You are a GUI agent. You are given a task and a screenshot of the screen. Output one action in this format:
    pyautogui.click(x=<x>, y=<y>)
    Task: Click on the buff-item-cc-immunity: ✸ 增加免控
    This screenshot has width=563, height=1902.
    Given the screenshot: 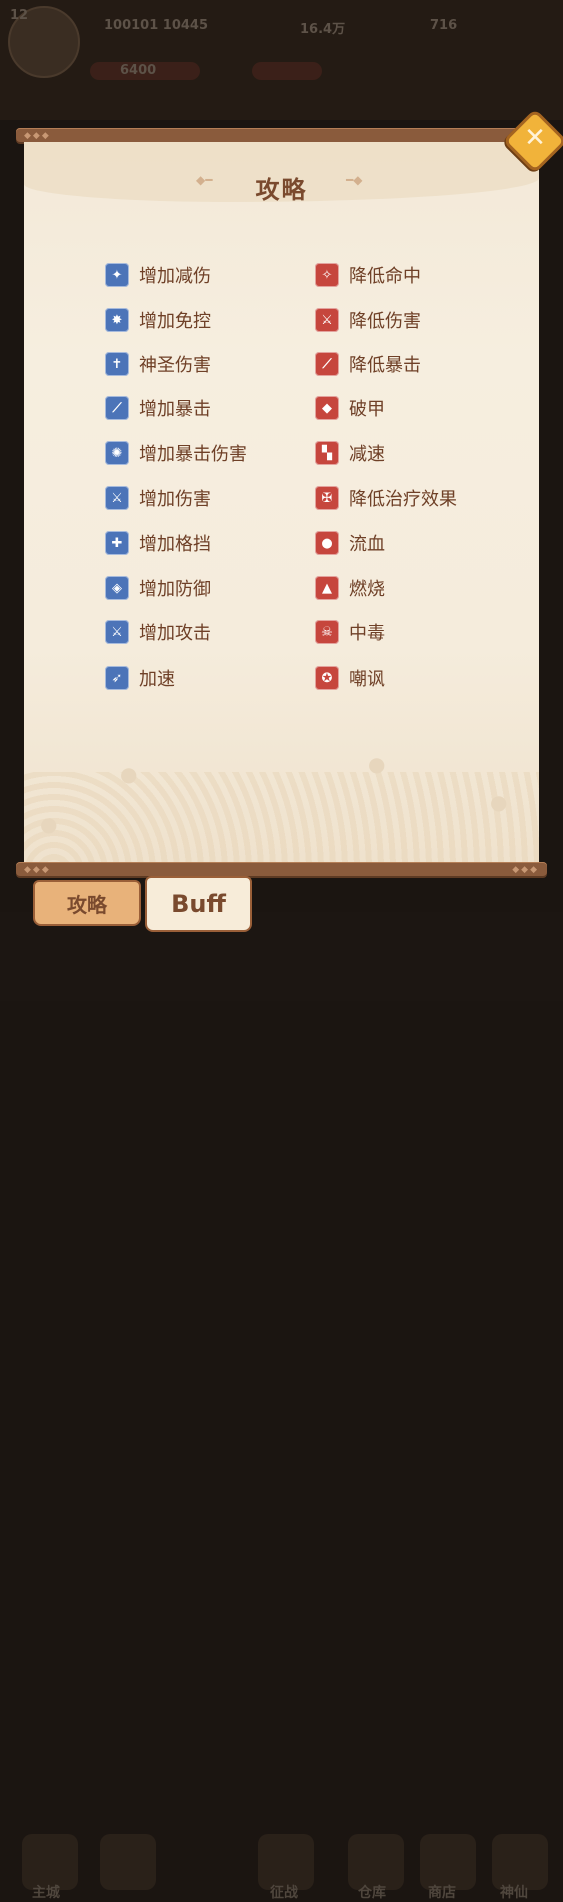 What is the action you would take?
    pyautogui.click(x=158, y=320)
    